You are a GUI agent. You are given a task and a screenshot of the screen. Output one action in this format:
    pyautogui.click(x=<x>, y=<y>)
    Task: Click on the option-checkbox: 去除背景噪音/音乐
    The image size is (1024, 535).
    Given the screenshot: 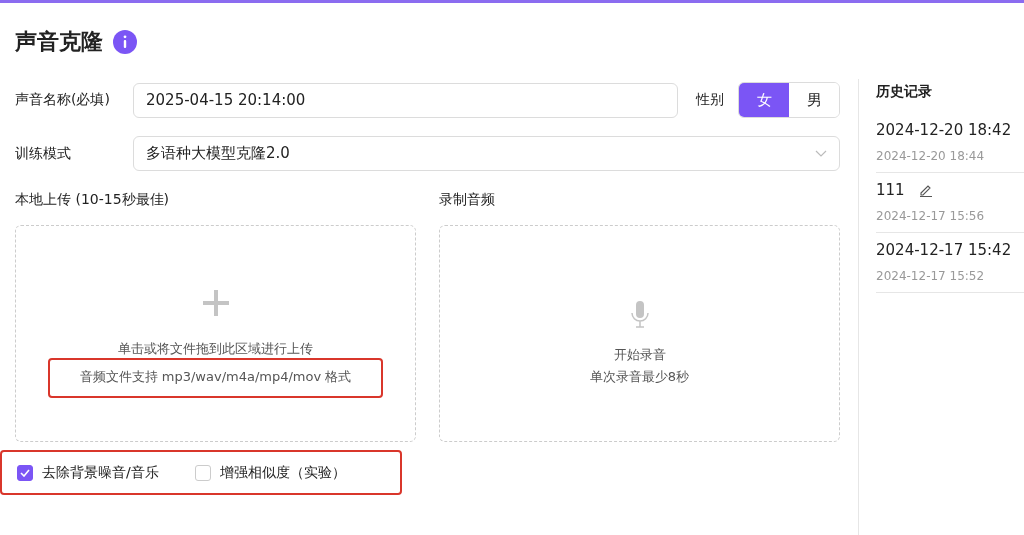 What is the action you would take?
    pyautogui.click(x=88, y=472)
    